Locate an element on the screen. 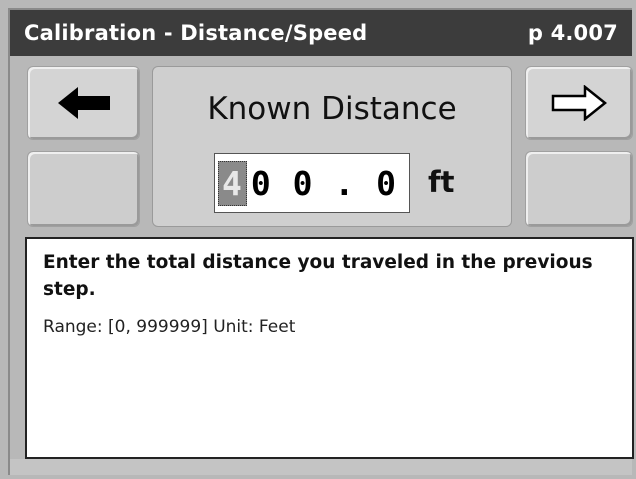 The width and height of the screenshot is (636, 479). back-button is located at coordinates (83, 103).